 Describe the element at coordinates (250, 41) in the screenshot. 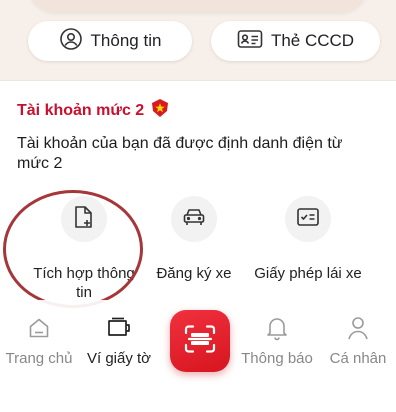

I see `id-card-icon` at that location.